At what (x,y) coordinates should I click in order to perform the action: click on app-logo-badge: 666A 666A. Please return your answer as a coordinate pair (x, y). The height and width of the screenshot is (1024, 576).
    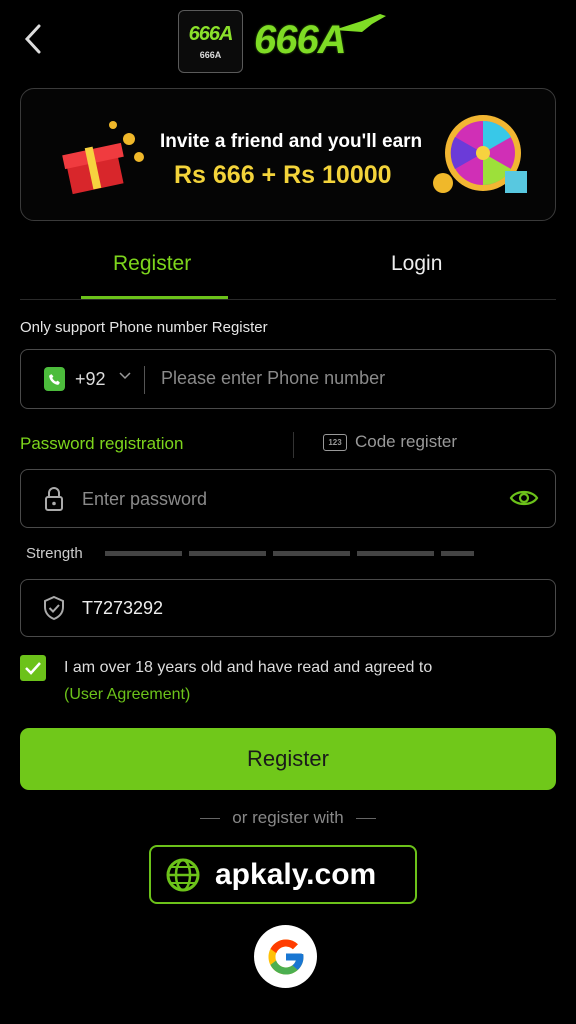
    Looking at the image, I should click on (210, 41).